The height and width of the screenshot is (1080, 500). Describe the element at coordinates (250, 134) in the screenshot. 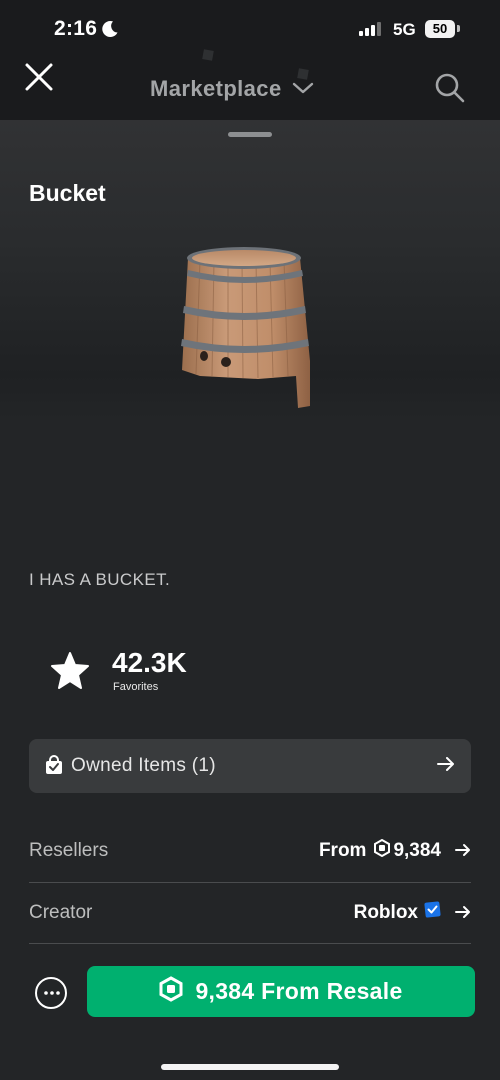

I see `sheet-grabber` at that location.